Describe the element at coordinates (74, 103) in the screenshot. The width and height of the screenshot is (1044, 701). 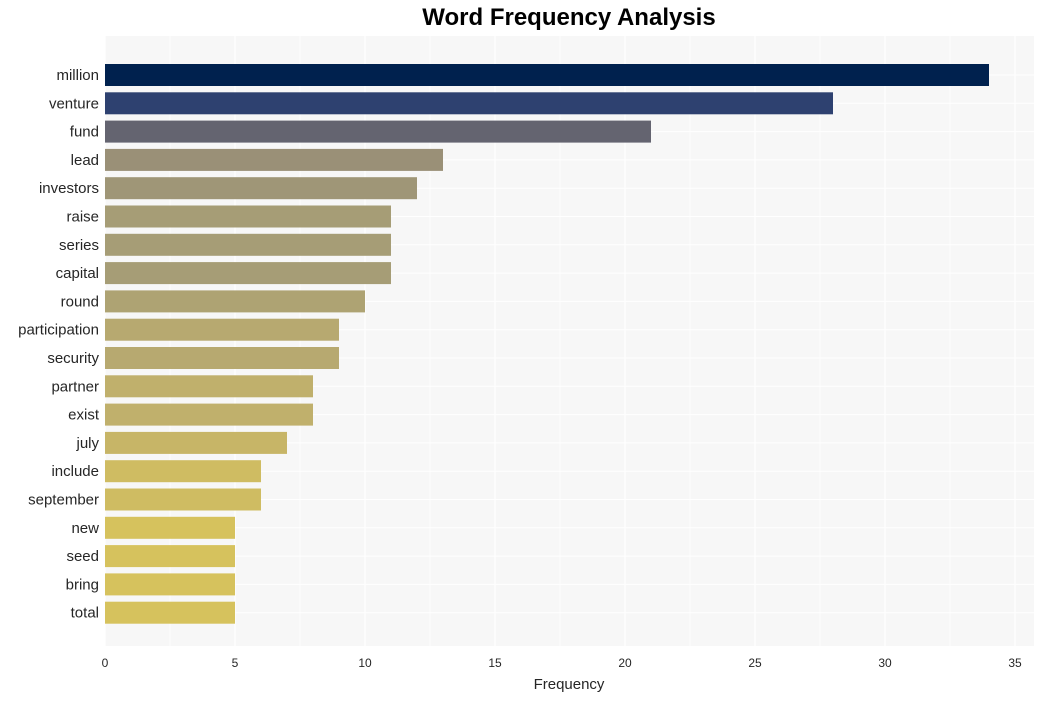
I see `y-tick-label: venture` at that location.